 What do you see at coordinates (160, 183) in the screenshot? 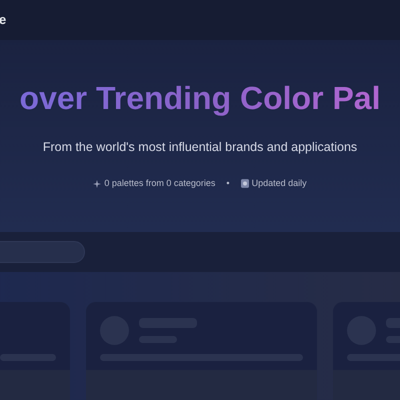
I see `stat-text: 0 palettes from 0 categories` at bounding box center [160, 183].